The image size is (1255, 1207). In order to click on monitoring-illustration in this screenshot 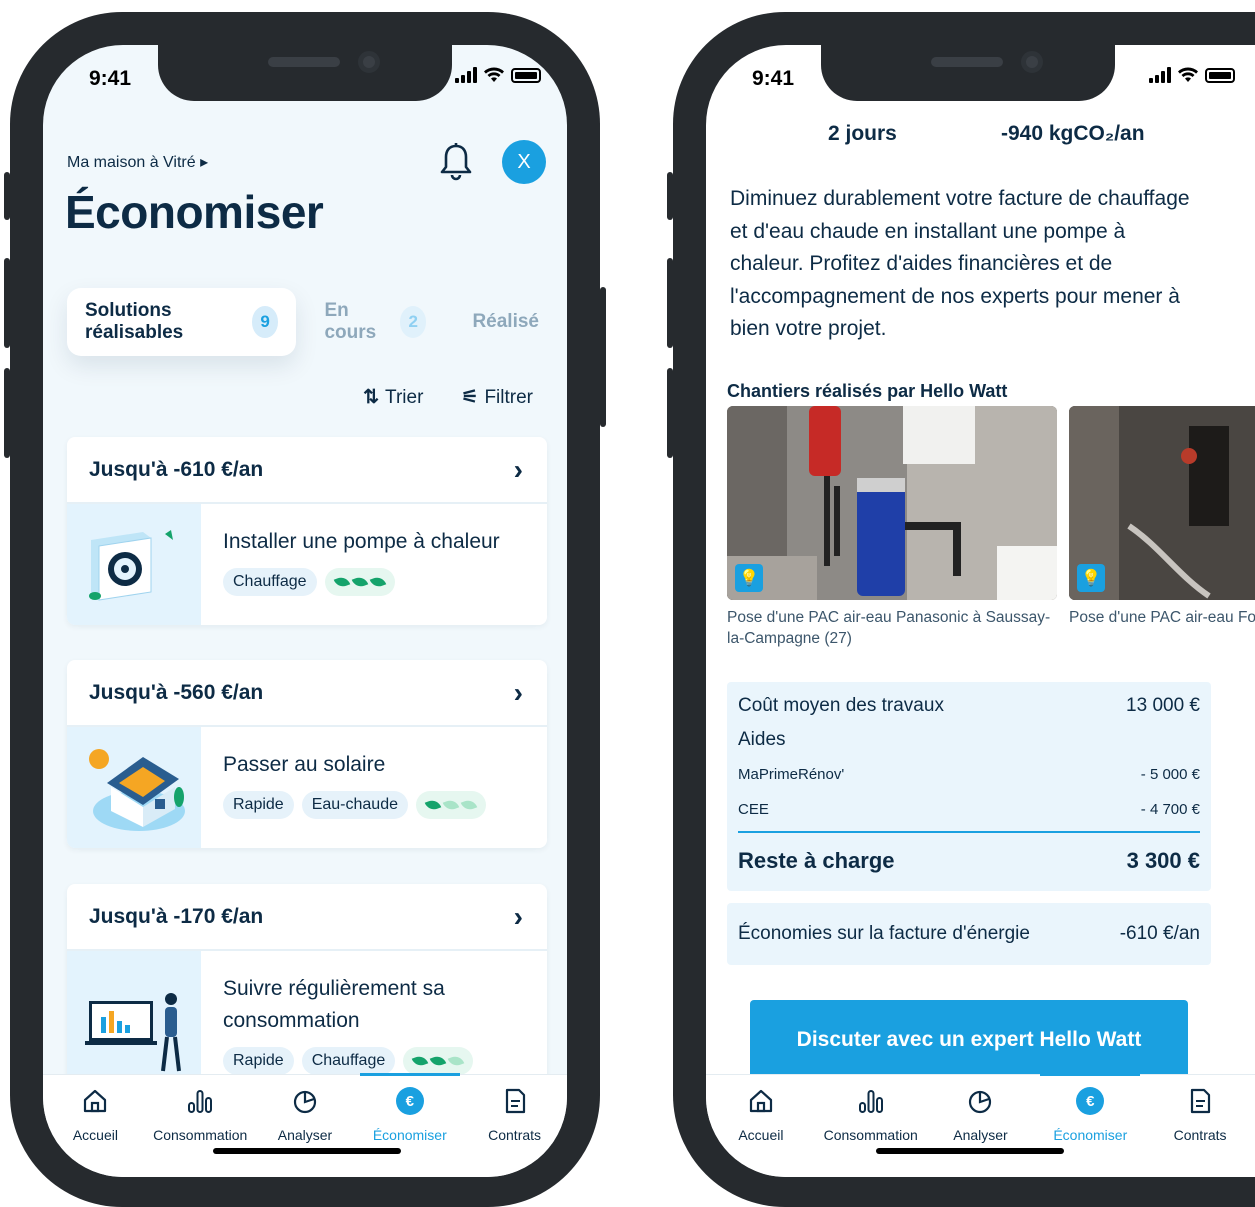, I will do `click(134, 1017)`.